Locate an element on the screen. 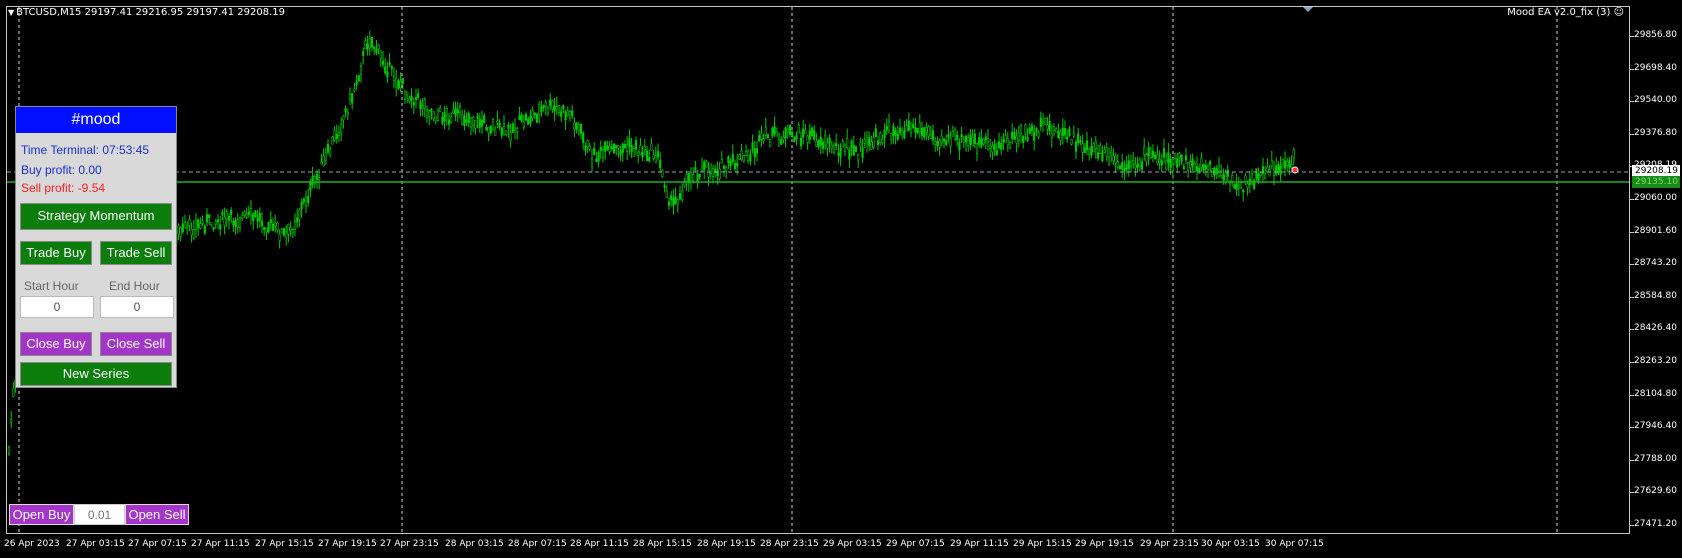 The image size is (1682, 558). strategy-button: Strategy Momentum is located at coordinates (96, 216).